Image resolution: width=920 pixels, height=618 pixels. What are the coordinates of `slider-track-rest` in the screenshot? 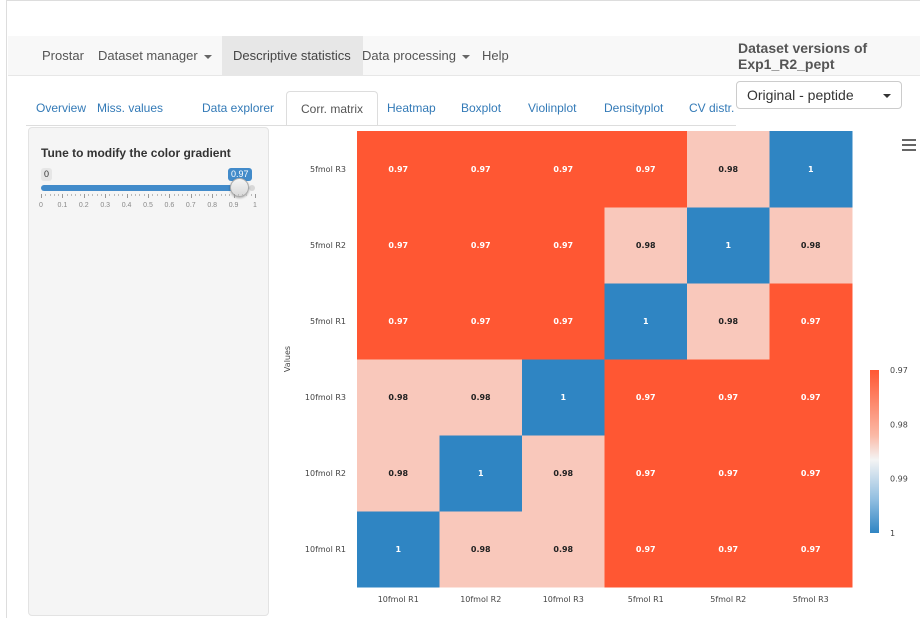 It's located at (252, 188).